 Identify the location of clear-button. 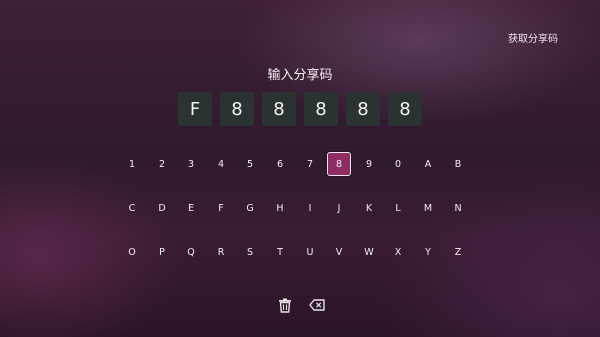
(285, 305).